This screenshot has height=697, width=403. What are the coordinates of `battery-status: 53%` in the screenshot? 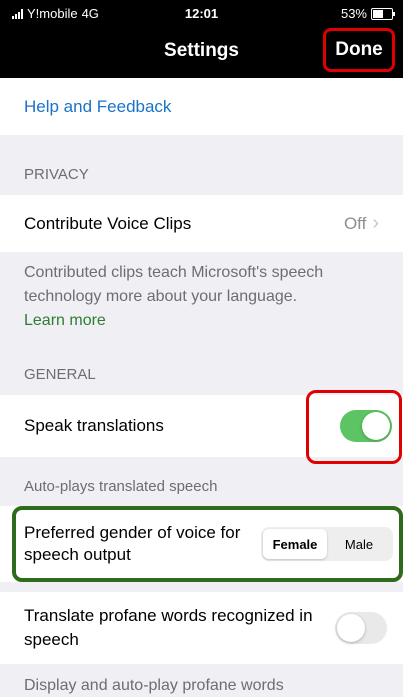 It's located at (367, 13).